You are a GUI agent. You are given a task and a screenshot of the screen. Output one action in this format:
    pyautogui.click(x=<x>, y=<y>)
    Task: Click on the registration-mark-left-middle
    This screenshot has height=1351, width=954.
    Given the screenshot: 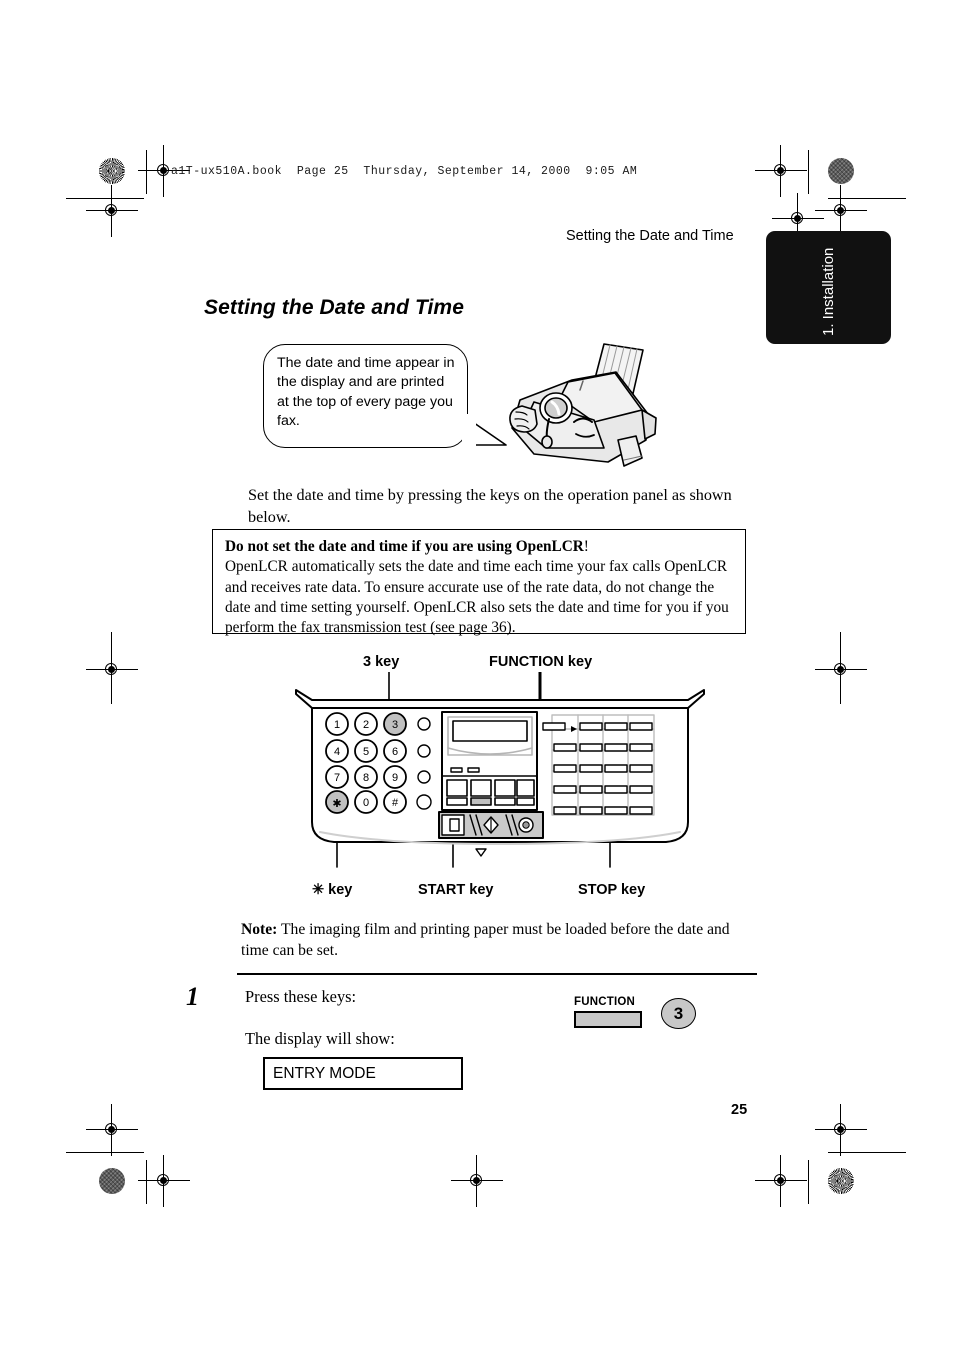 What is the action you would take?
    pyautogui.click(x=112, y=670)
    